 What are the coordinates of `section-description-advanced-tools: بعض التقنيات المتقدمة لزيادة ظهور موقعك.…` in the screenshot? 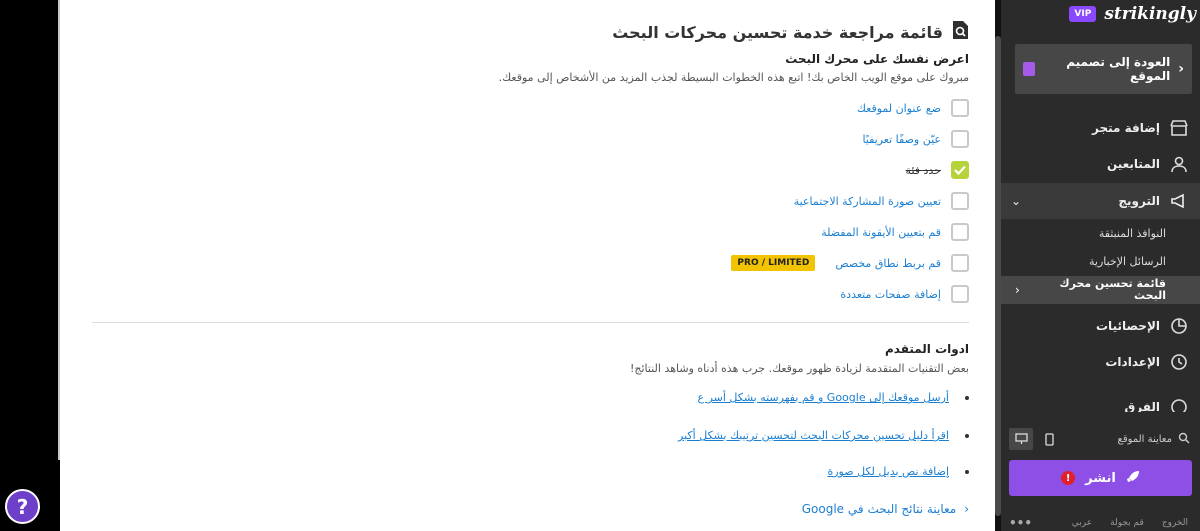 It's located at (799, 368).